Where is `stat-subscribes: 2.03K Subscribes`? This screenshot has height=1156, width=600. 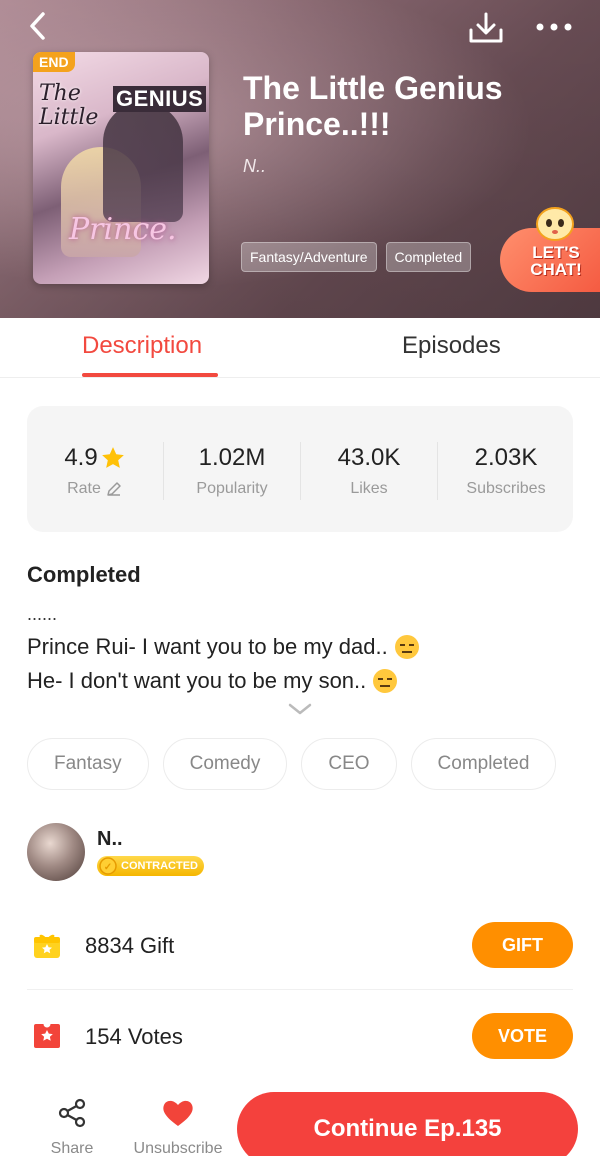
stat-subscribes: 2.03K Subscribes is located at coordinates (506, 469).